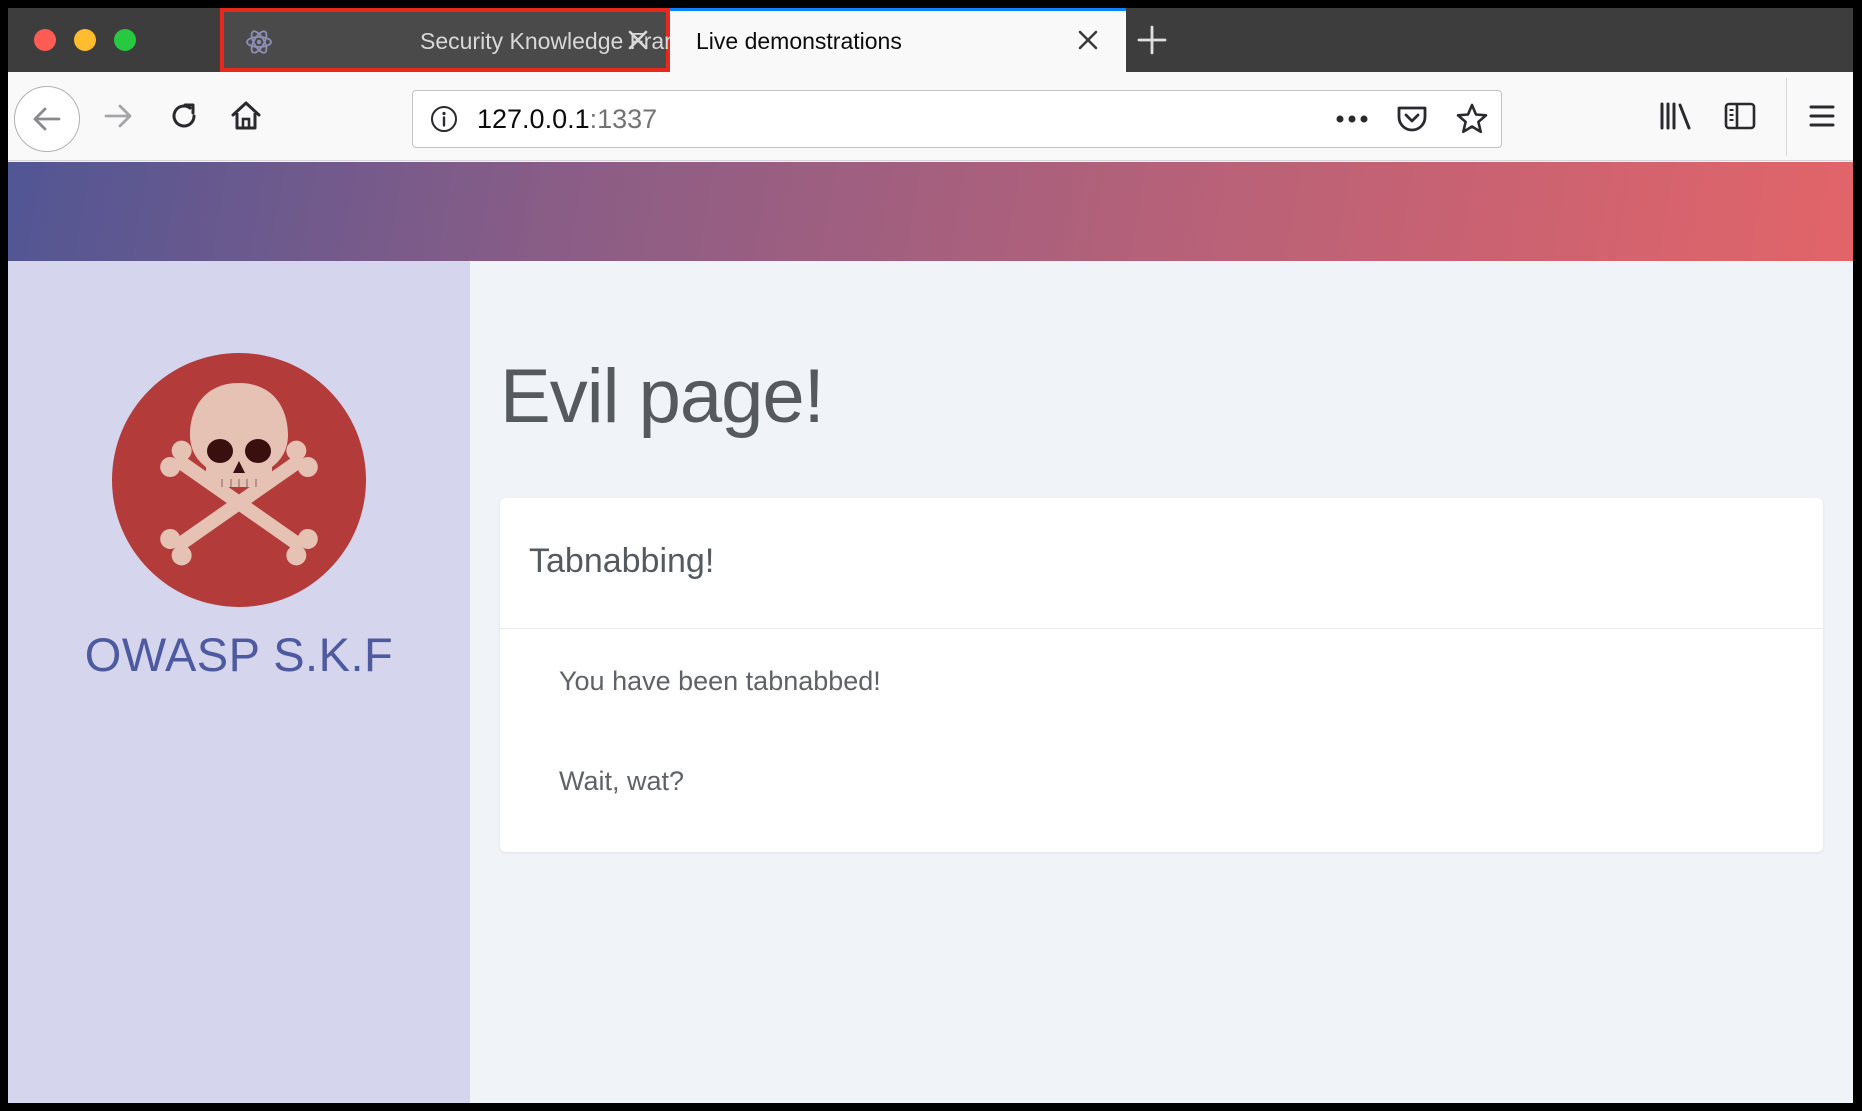 The height and width of the screenshot is (1111, 1862). I want to click on back-button, so click(47, 119).